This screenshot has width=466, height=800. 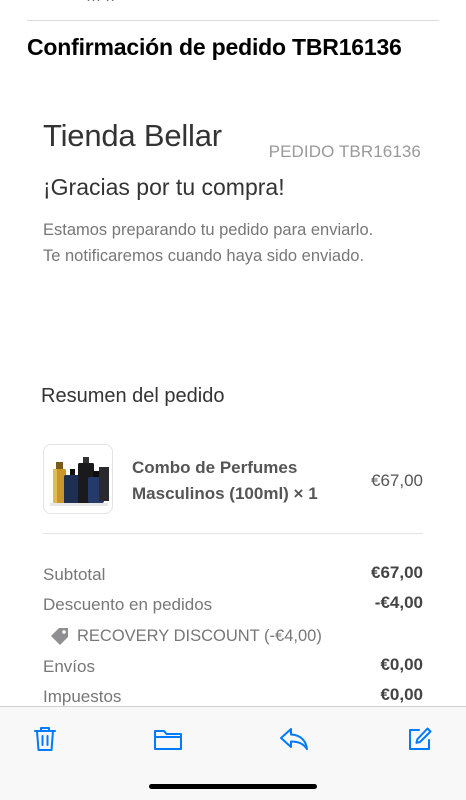 I want to click on thank-you-heading: ¡Gracias por tu compra!, so click(x=164, y=187).